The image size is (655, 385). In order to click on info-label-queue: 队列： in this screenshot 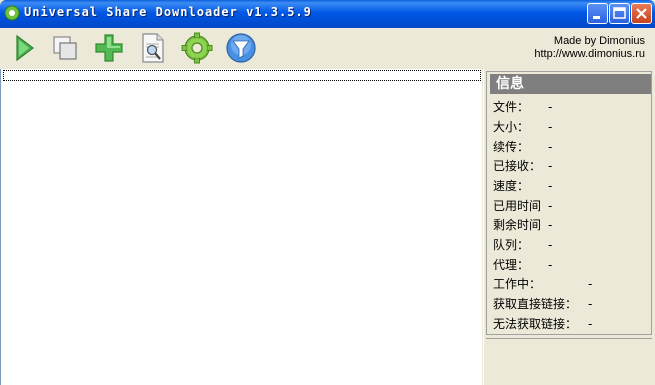, I will do `click(511, 245)`.